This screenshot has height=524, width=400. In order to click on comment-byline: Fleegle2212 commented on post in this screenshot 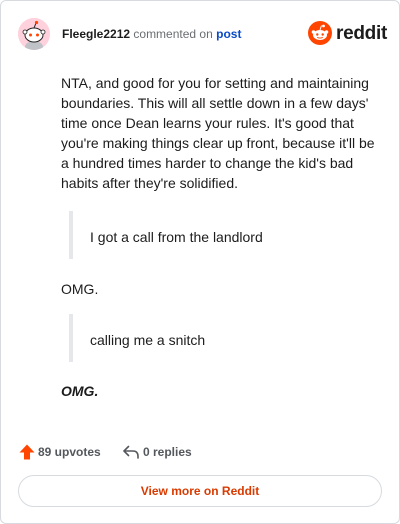, I will do `click(151, 34)`.